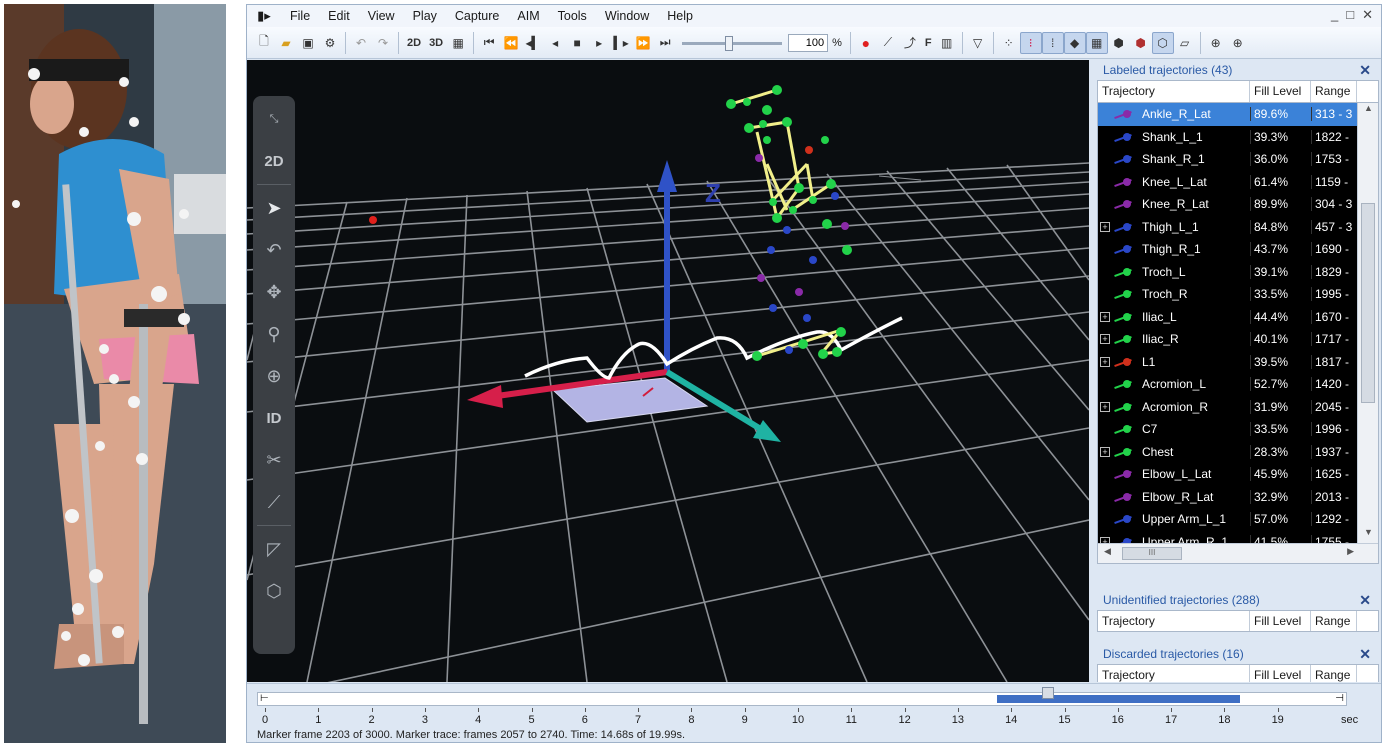 Image resolution: width=1388 pixels, height=747 pixels. I want to click on timeline-current-frame-handle, so click(1048, 693).